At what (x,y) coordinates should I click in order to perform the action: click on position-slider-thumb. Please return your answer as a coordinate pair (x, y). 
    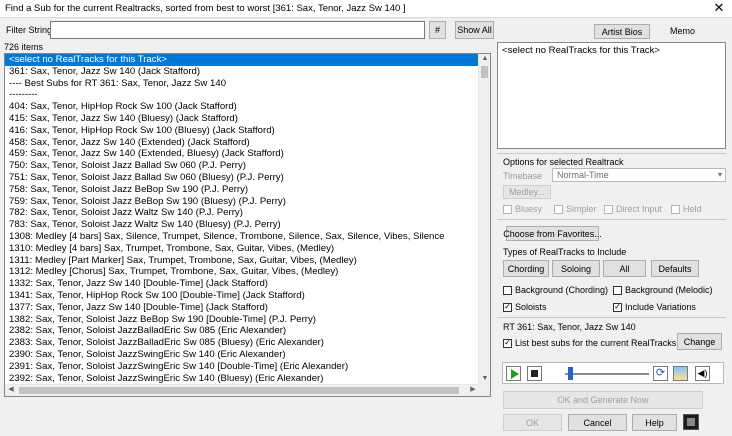
    Looking at the image, I should click on (570, 373).